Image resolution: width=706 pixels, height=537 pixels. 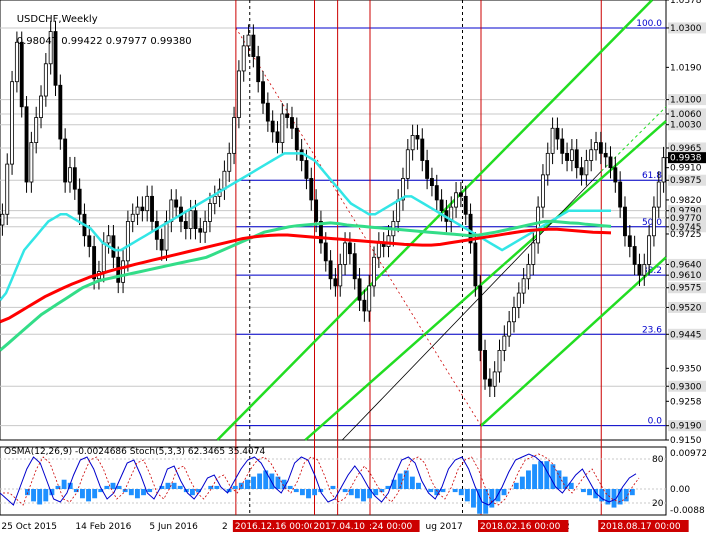 I want to click on price-tick-label: 0.9445, so click(x=686, y=335).